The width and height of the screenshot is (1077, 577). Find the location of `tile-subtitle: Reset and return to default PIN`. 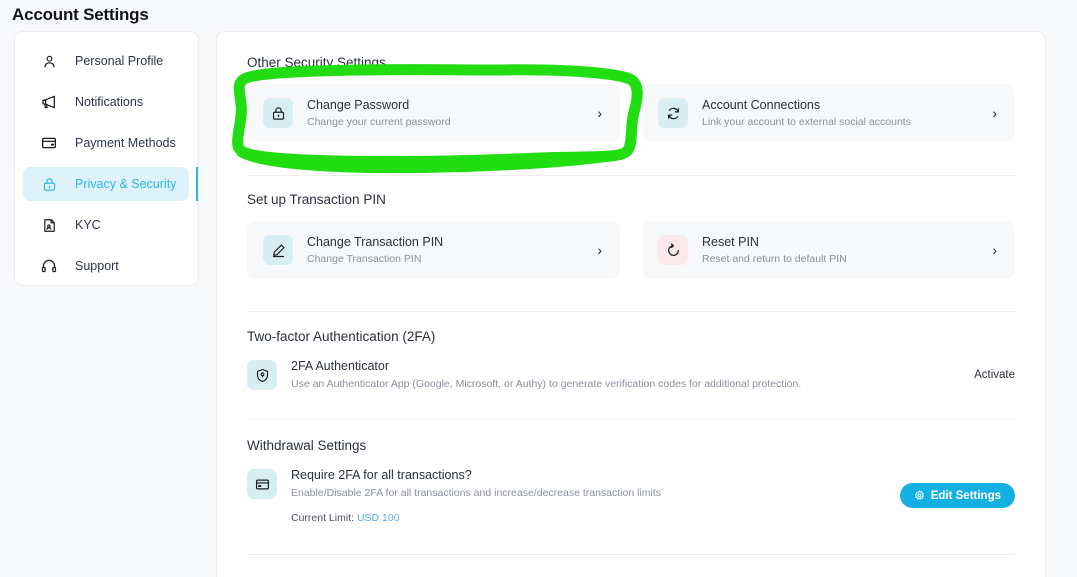

tile-subtitle: Reset and return to default PIN is located at coordinates (774, 258).